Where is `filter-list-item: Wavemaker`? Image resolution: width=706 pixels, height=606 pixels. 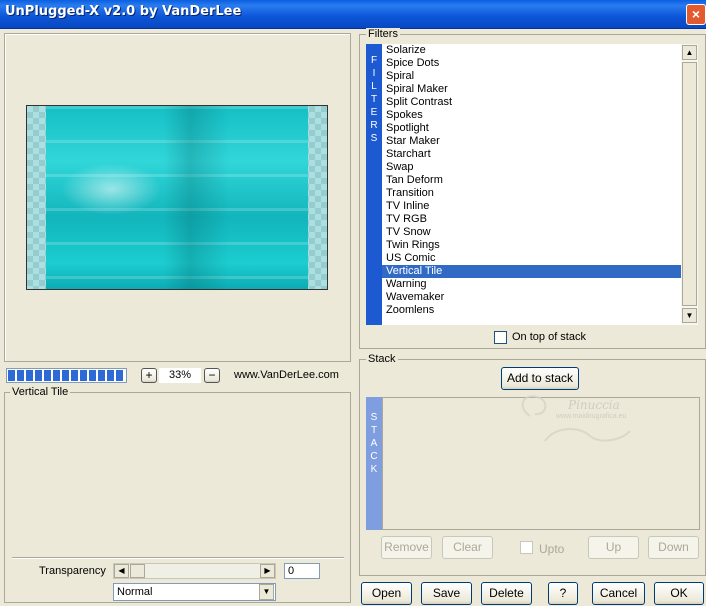
filter-list-item: Wavemaker is located at coordinates (531, 297).